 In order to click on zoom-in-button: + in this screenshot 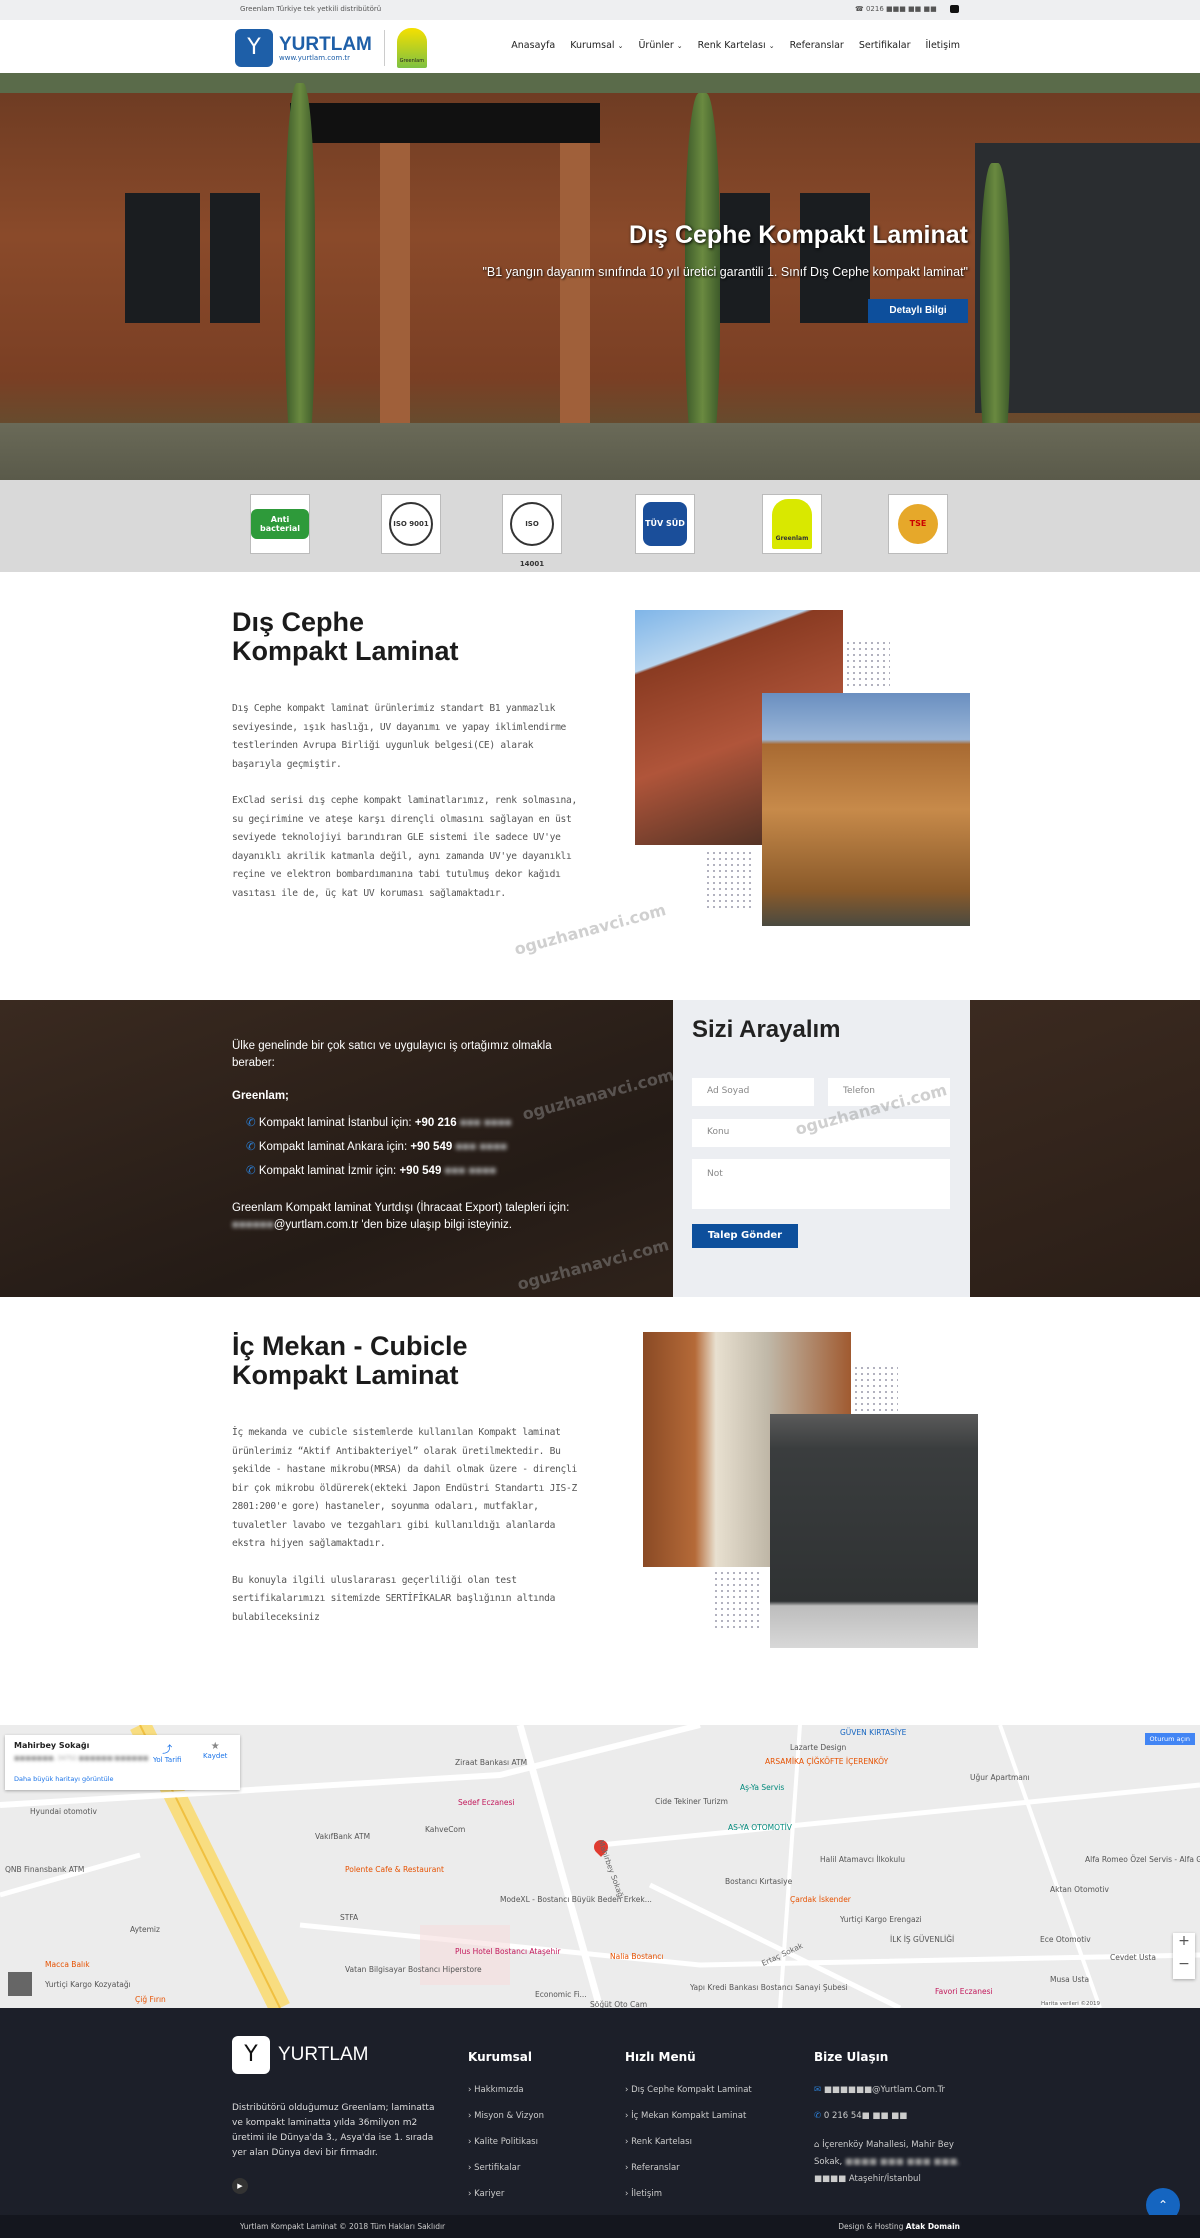, I will do `click(1184, 1944)`.